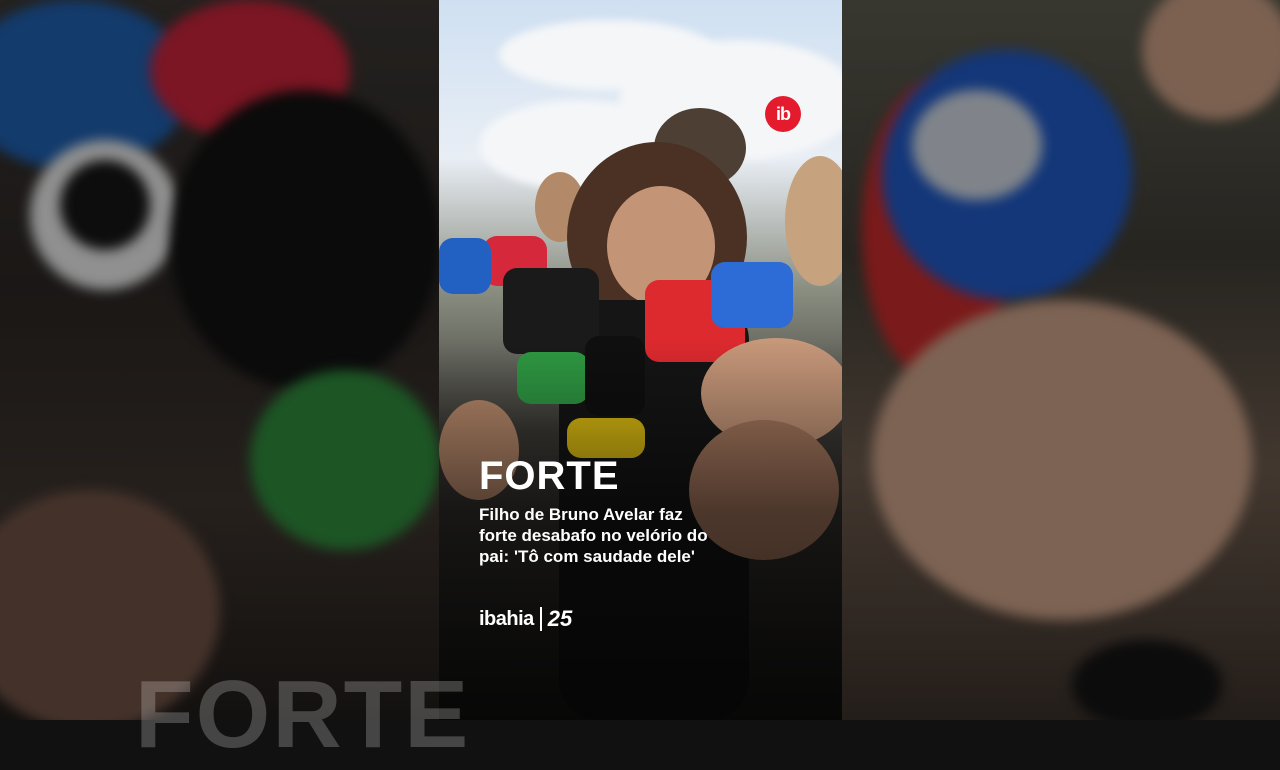 This screenshot has width=1280, height=770. What do you see at coordinates (303, 714) in the screenshot?
I see `background-headline-ghost: FORTE` at bounding box center [303, 714].